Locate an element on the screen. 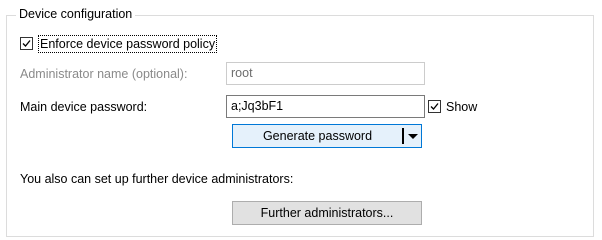 This screenshot has width=602, height=240. generate-dropdown-button is located at coordinates (413, 136).